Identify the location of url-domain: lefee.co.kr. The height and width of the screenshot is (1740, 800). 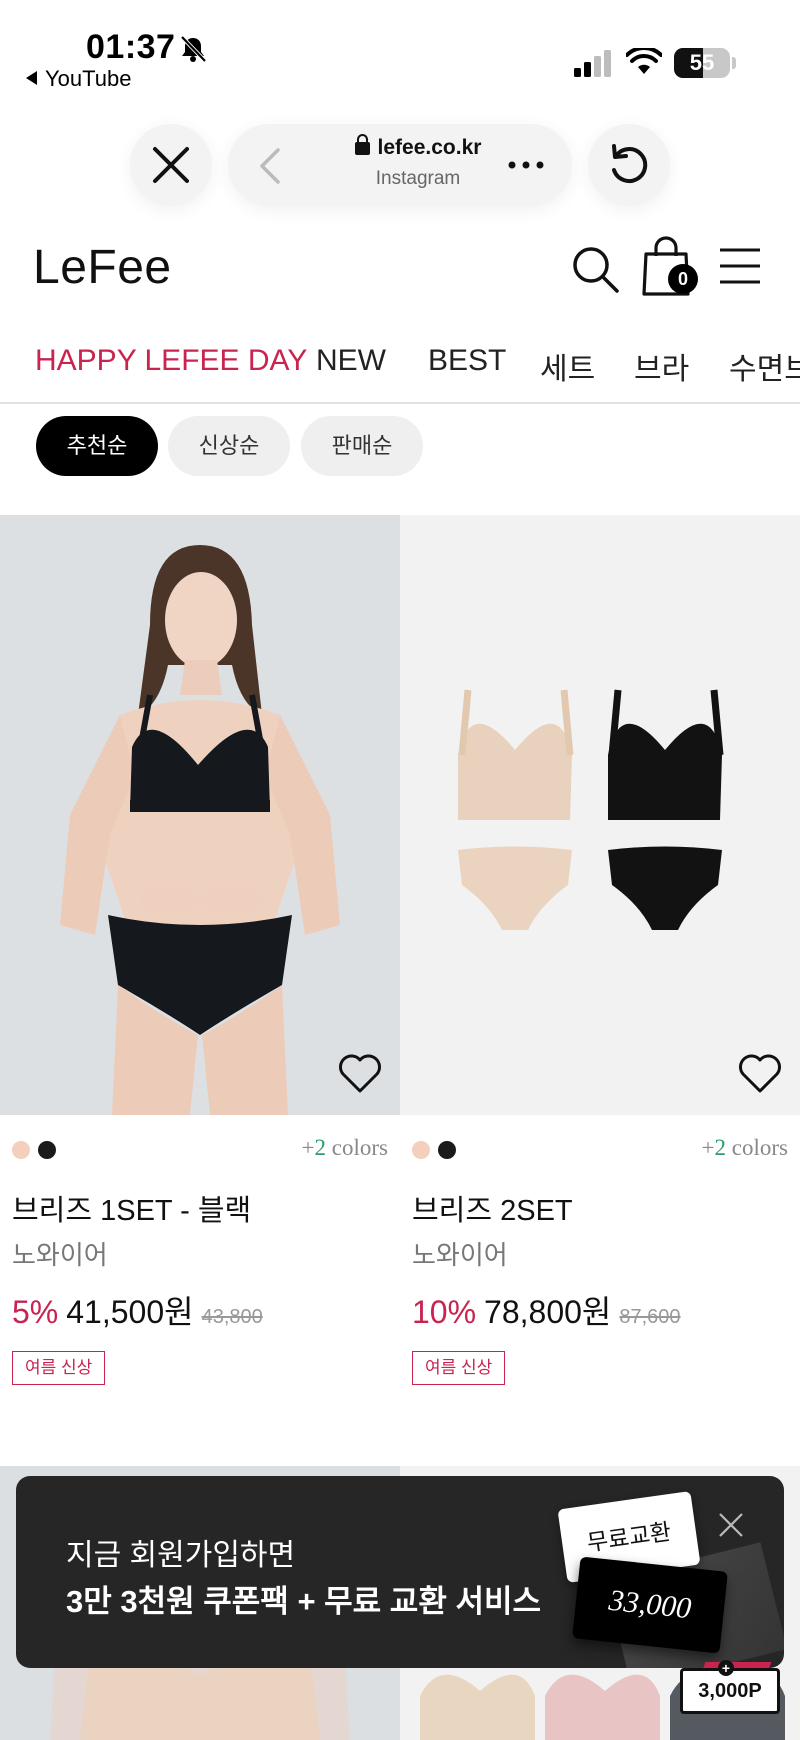
(418, 147).